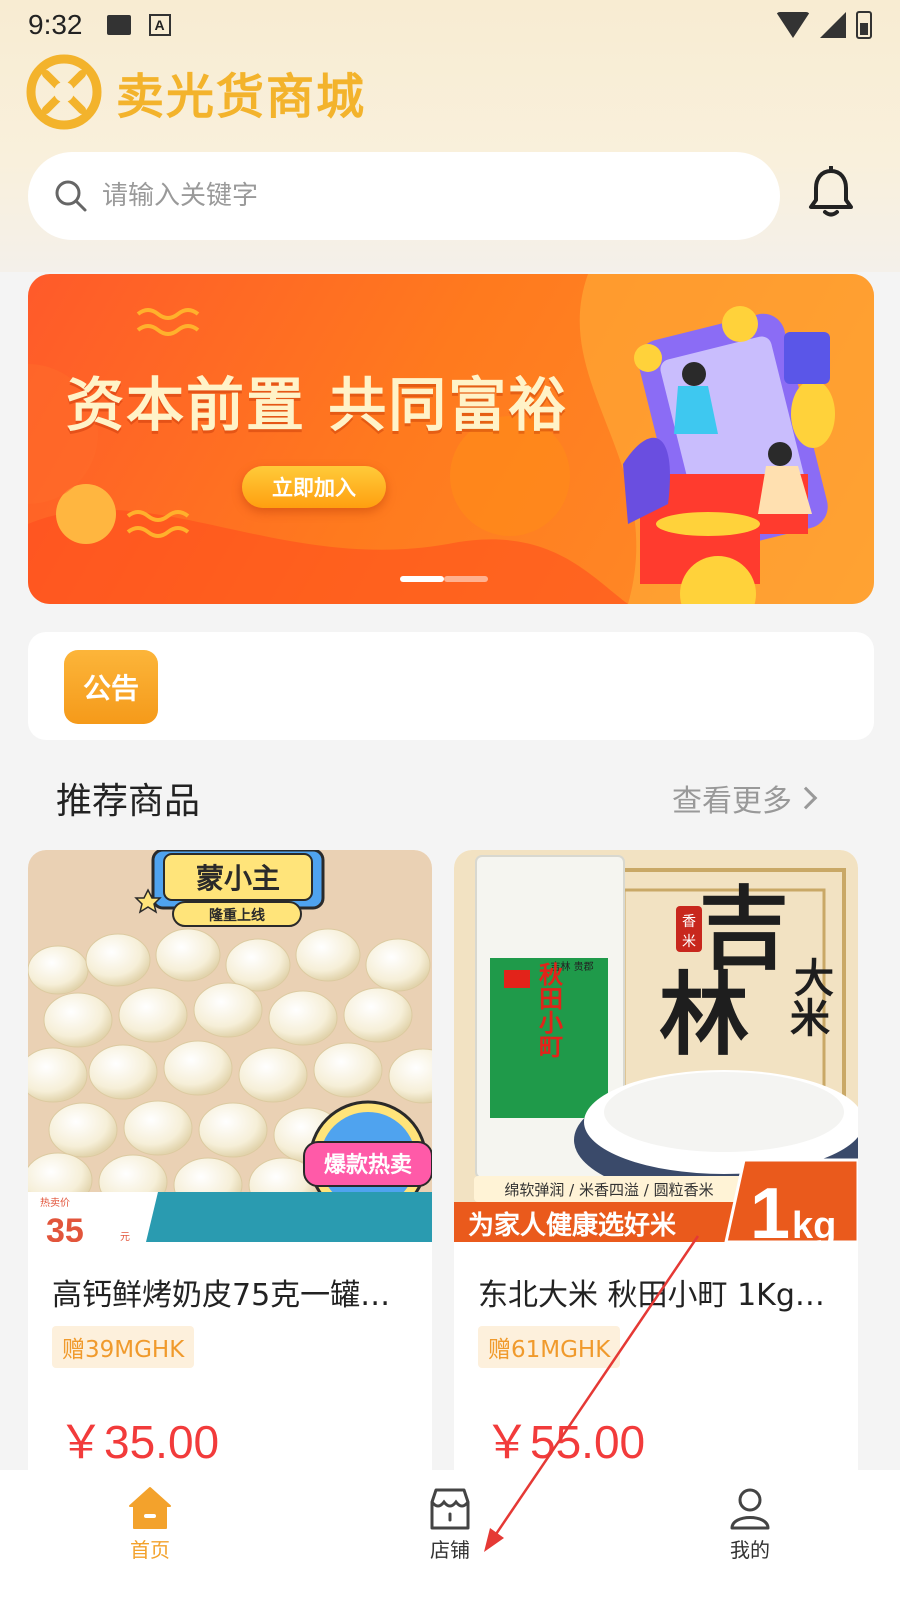 This screenshot has height=1600, width=900. I want to click on battery-icon, so click(864, 25).